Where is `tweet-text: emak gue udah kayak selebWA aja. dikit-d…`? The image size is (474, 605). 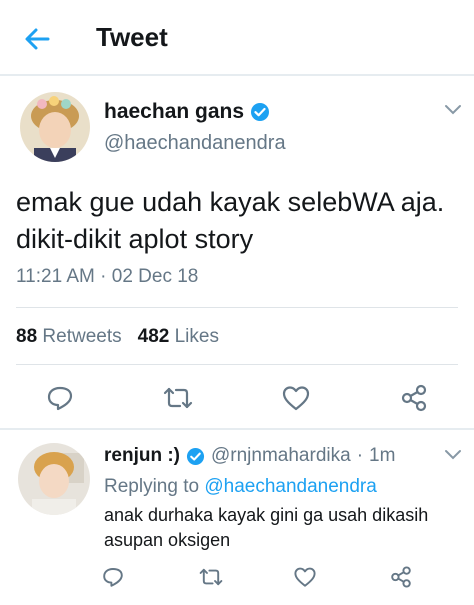
tweet-text: emak gue udah kayak selebWA aja. dikit-d… is located at coordinates (230, 220).